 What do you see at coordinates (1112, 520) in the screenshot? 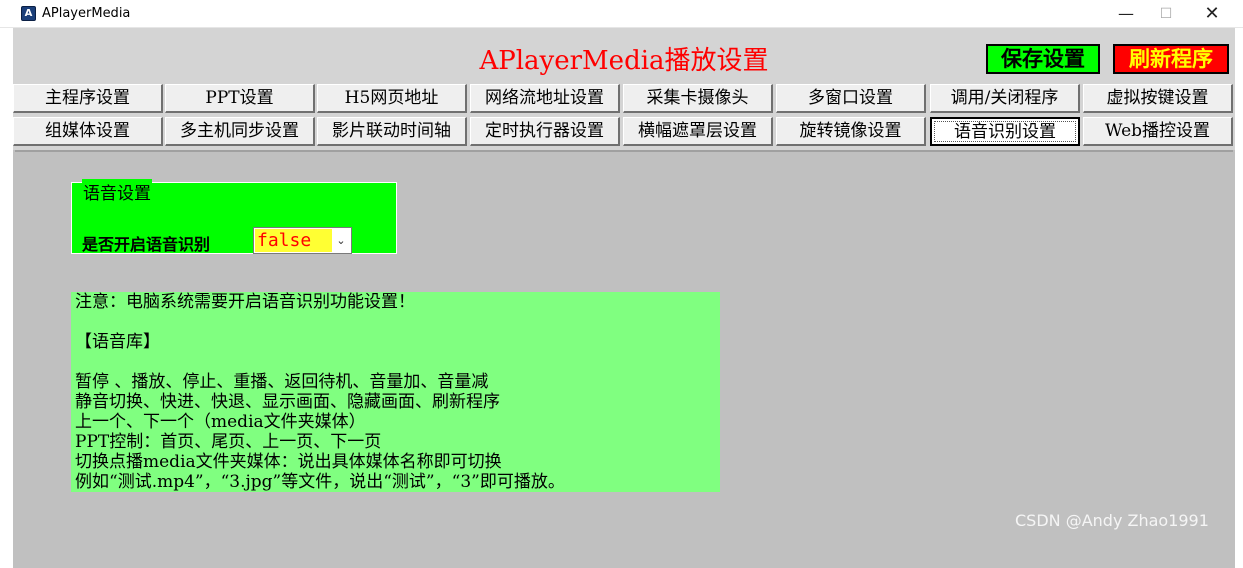
I see `watermark: CSDN @Andy Zhao1991` at bounding box center [1112, 520].